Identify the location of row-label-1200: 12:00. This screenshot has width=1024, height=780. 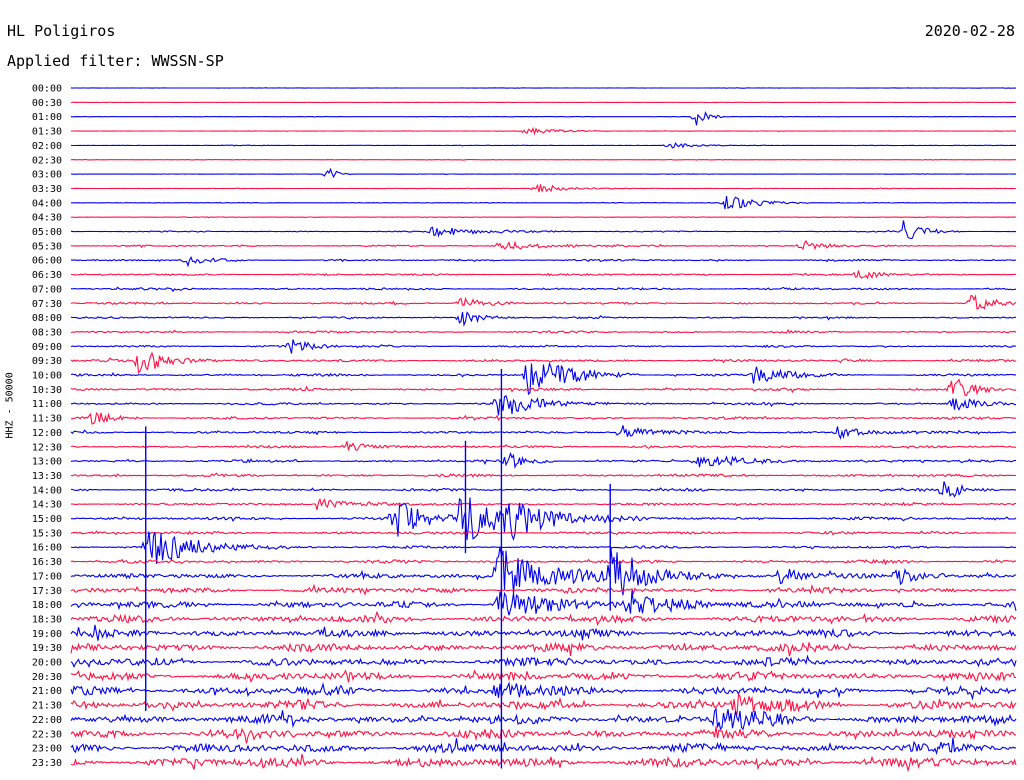
(47, 433).